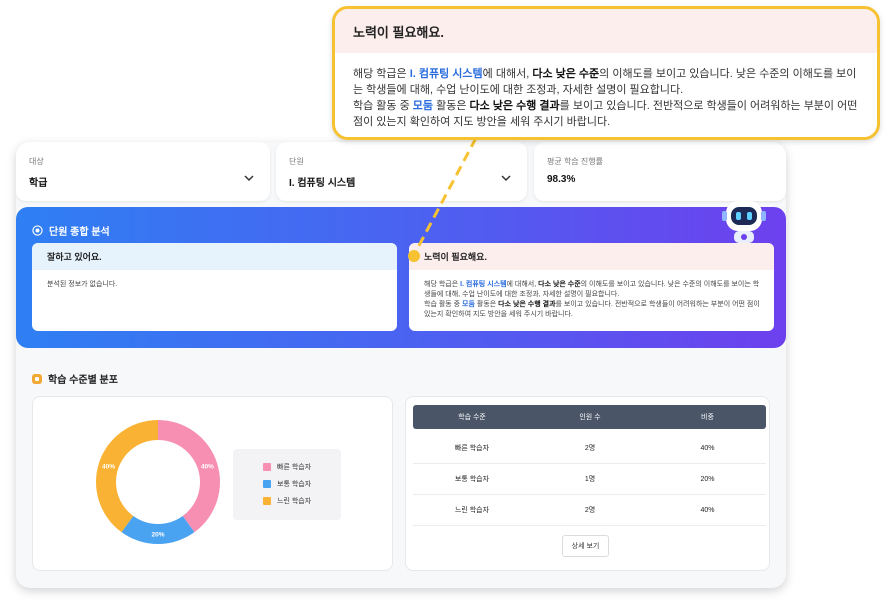  Describe the element at coordinates (82, 284) in the screenshot. I see `good-card-body: 분석된 정보가 없습니다.` at that location.